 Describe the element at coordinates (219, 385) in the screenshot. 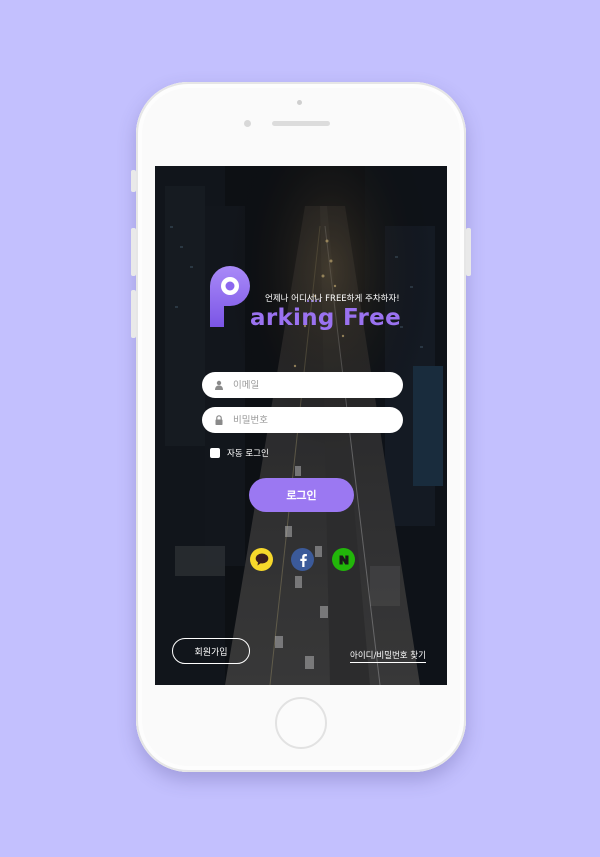

I see `user-icon` at that location.